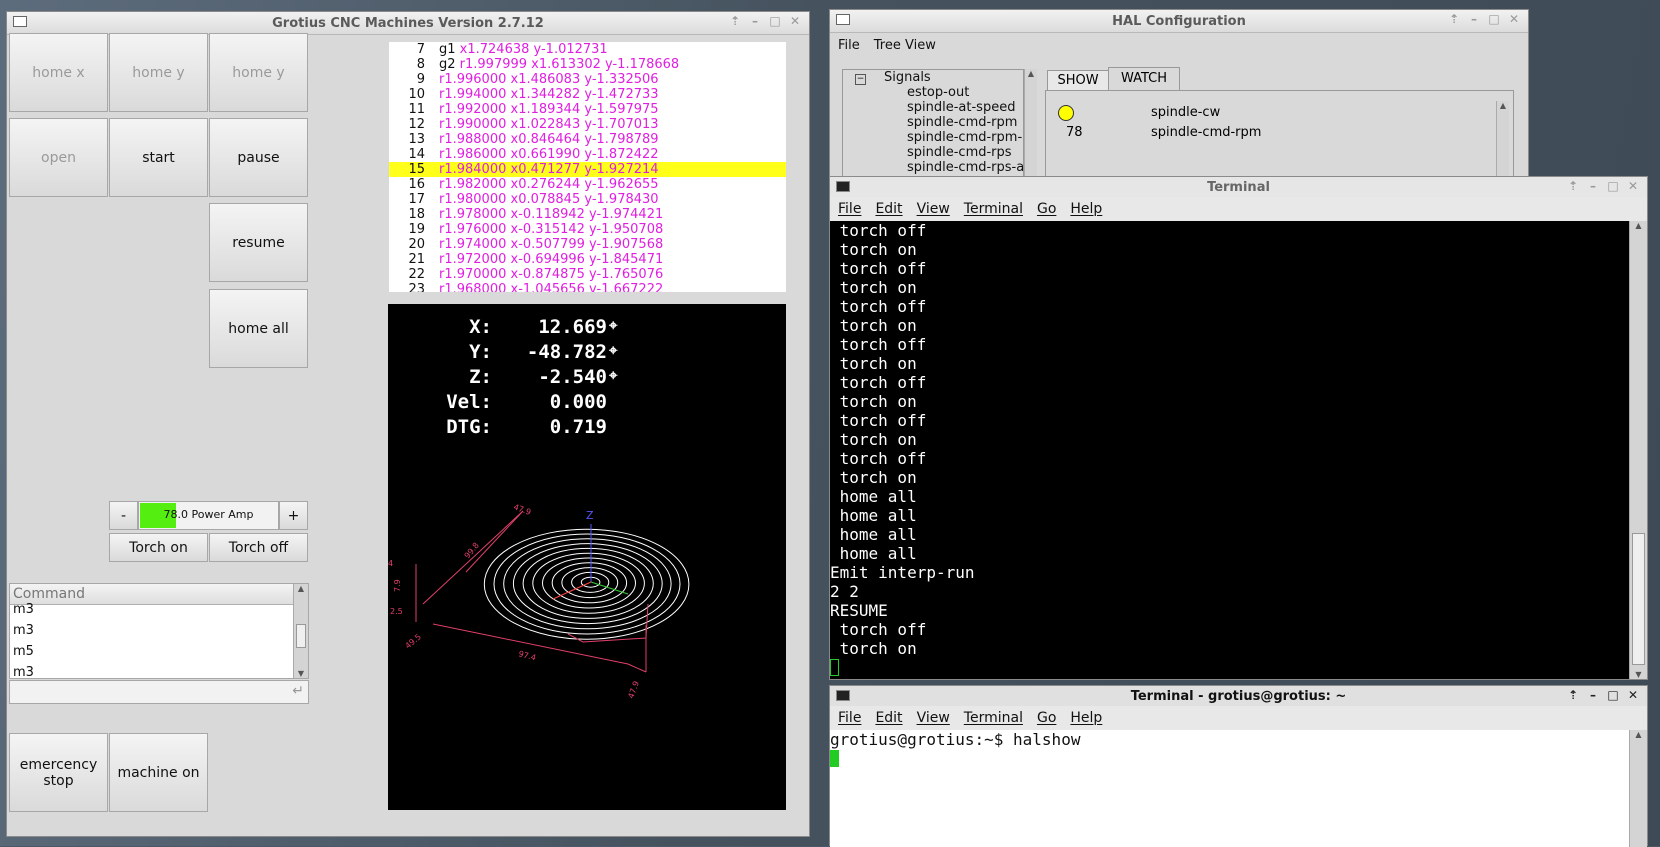 The height and width of the screenshot is (847, 1660). What do you see at coordinates (258, 242) in the screenshot?
I see `resume-button: resume` at bounding box center [258, 242].